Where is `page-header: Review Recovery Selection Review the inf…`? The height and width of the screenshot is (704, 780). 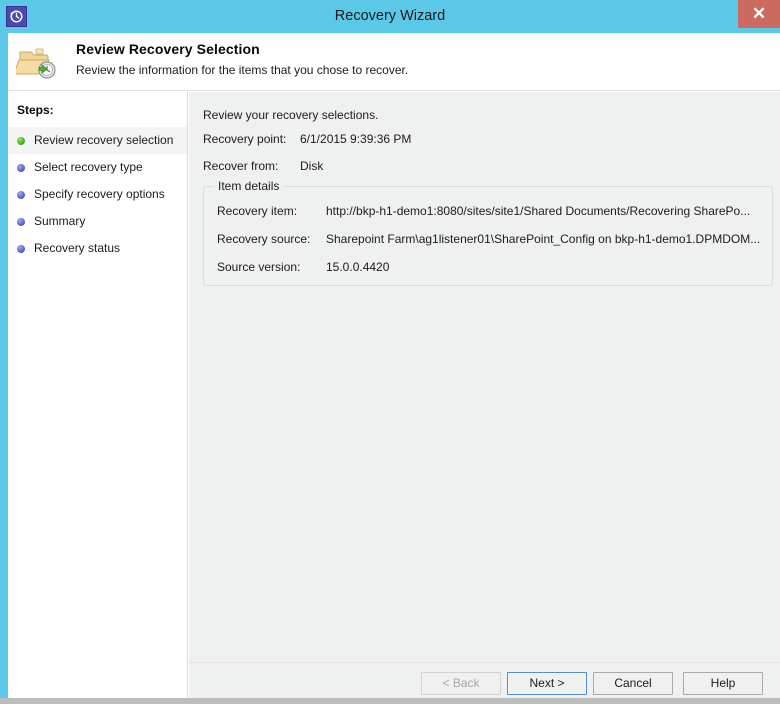 page-header: Review Recovery Selection Review the inf… is located at coordinates (394, 62).